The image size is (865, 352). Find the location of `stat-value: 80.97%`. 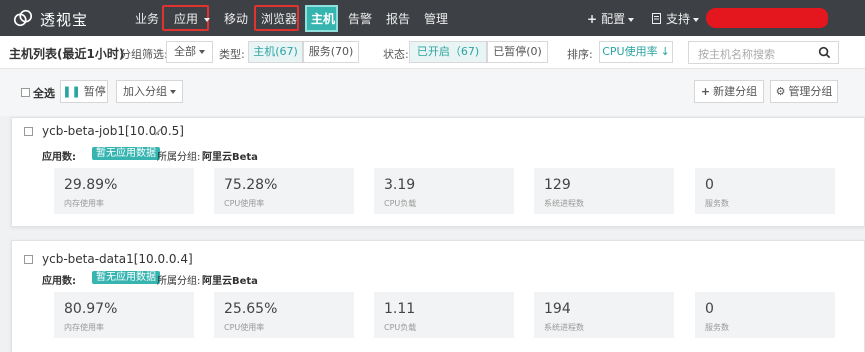

stat-value: 80.97% is located at coordinates (91, 309).